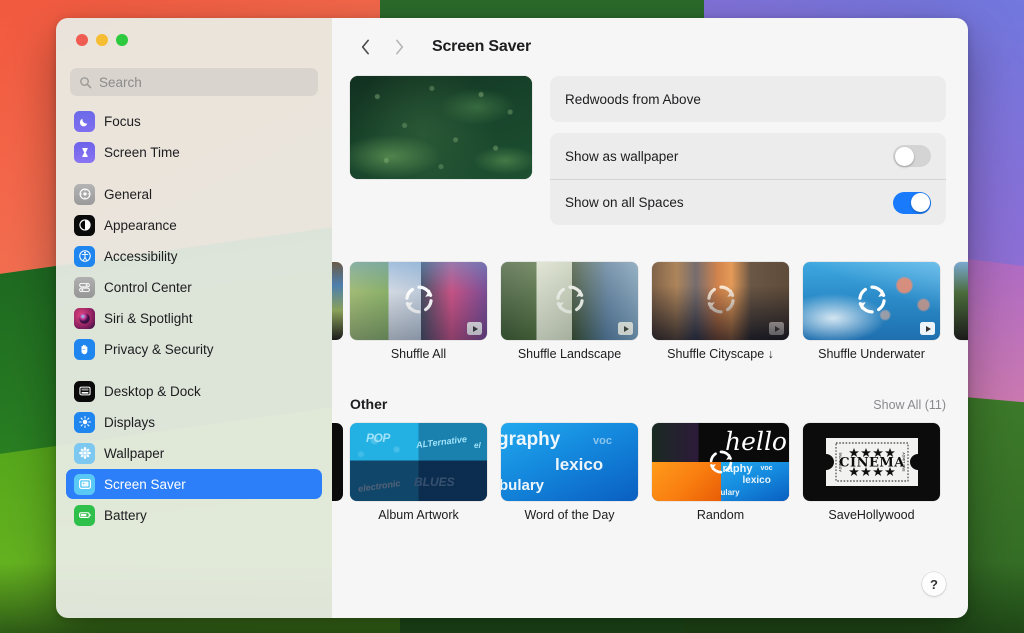 Image resolution: width=1024 pixels, height=633 pixels. What do you see at coordinates (720, 515) in the screenshot?
I see `tile-label: Random` at bounding box center [720, 515].